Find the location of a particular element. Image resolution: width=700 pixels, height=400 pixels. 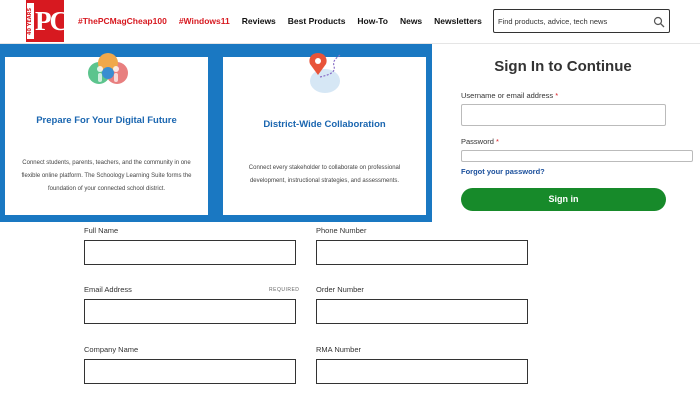

forgot-password-link: Forgot your password? is located at coordinates (503, 171).